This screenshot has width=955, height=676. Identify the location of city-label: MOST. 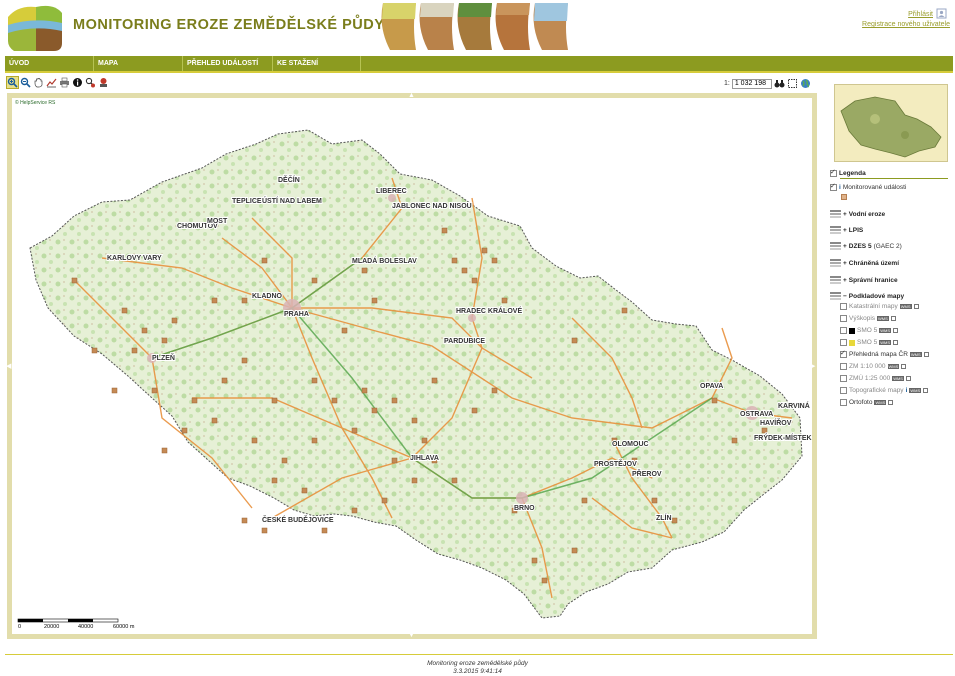
(217, 221).